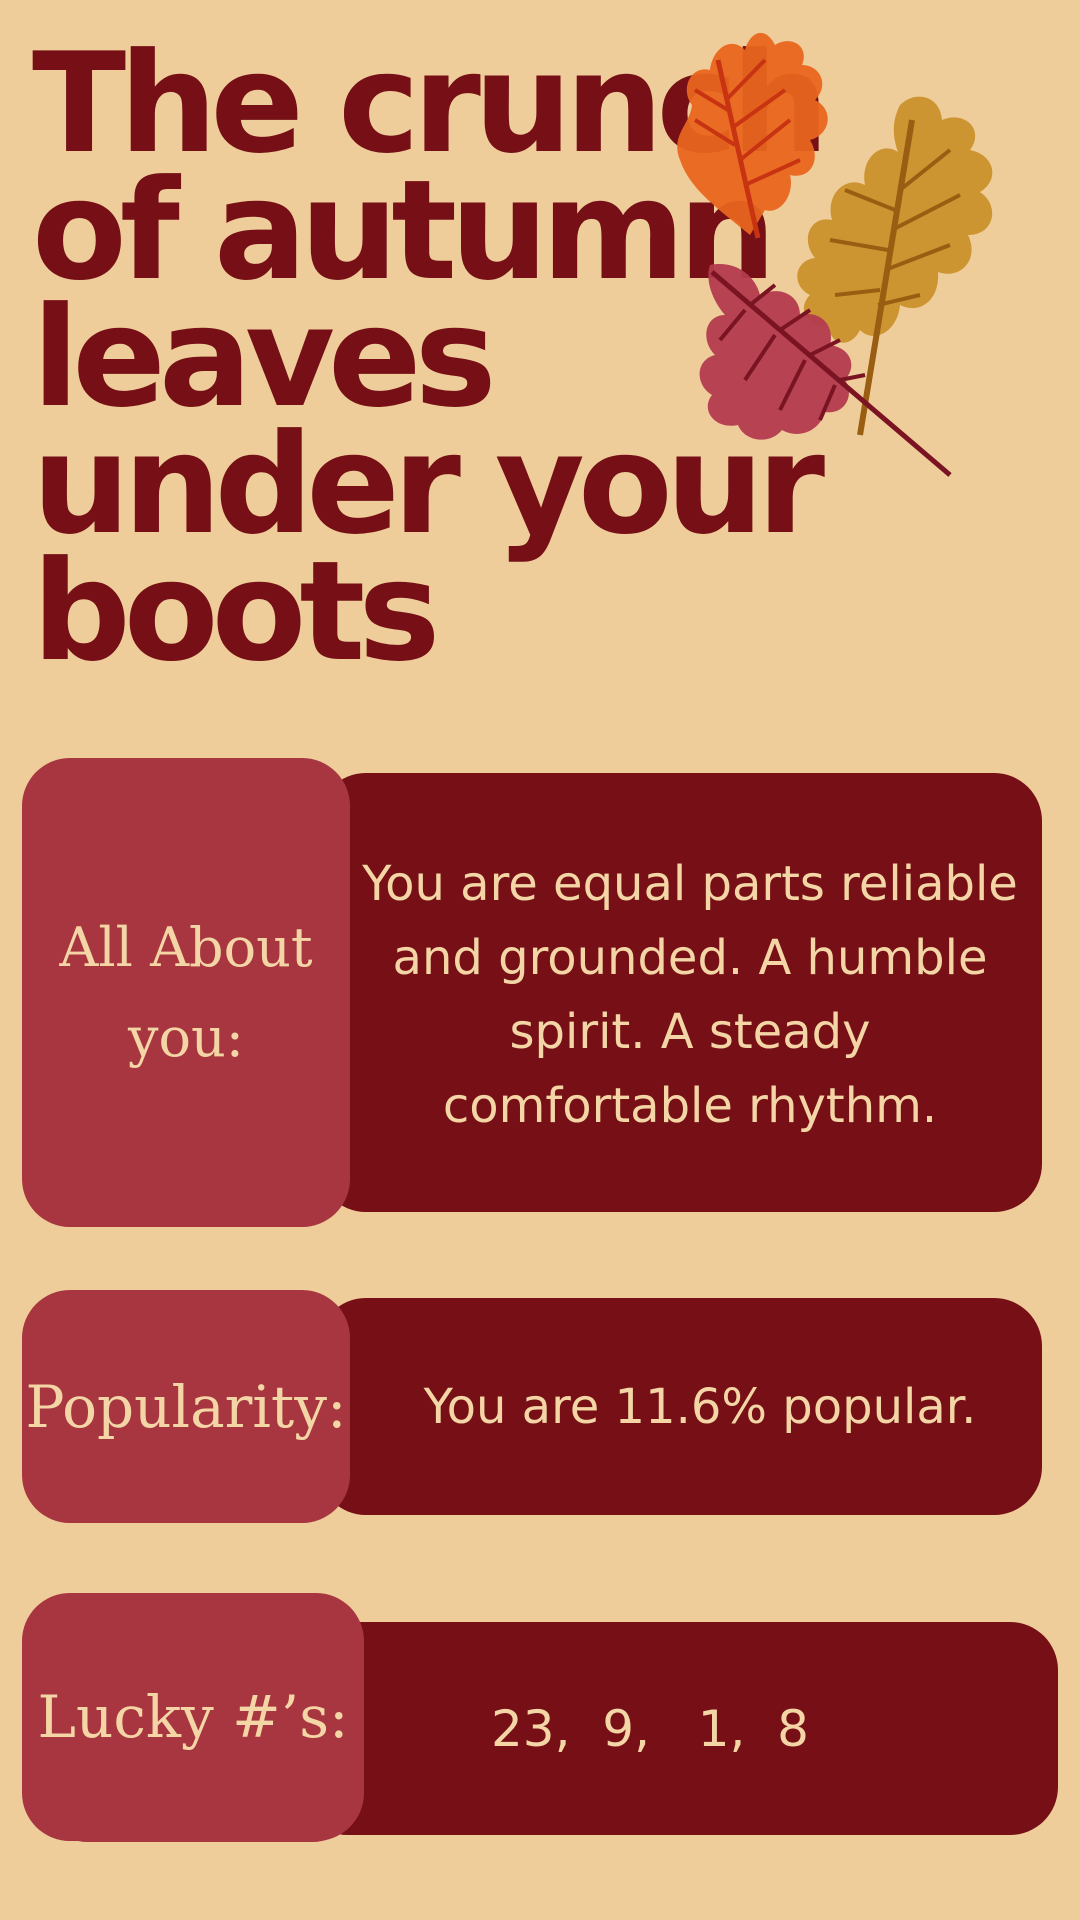 This screenshot has height=1920, width=1080. I want to click on about-label: All About you:, so click(186, 992).